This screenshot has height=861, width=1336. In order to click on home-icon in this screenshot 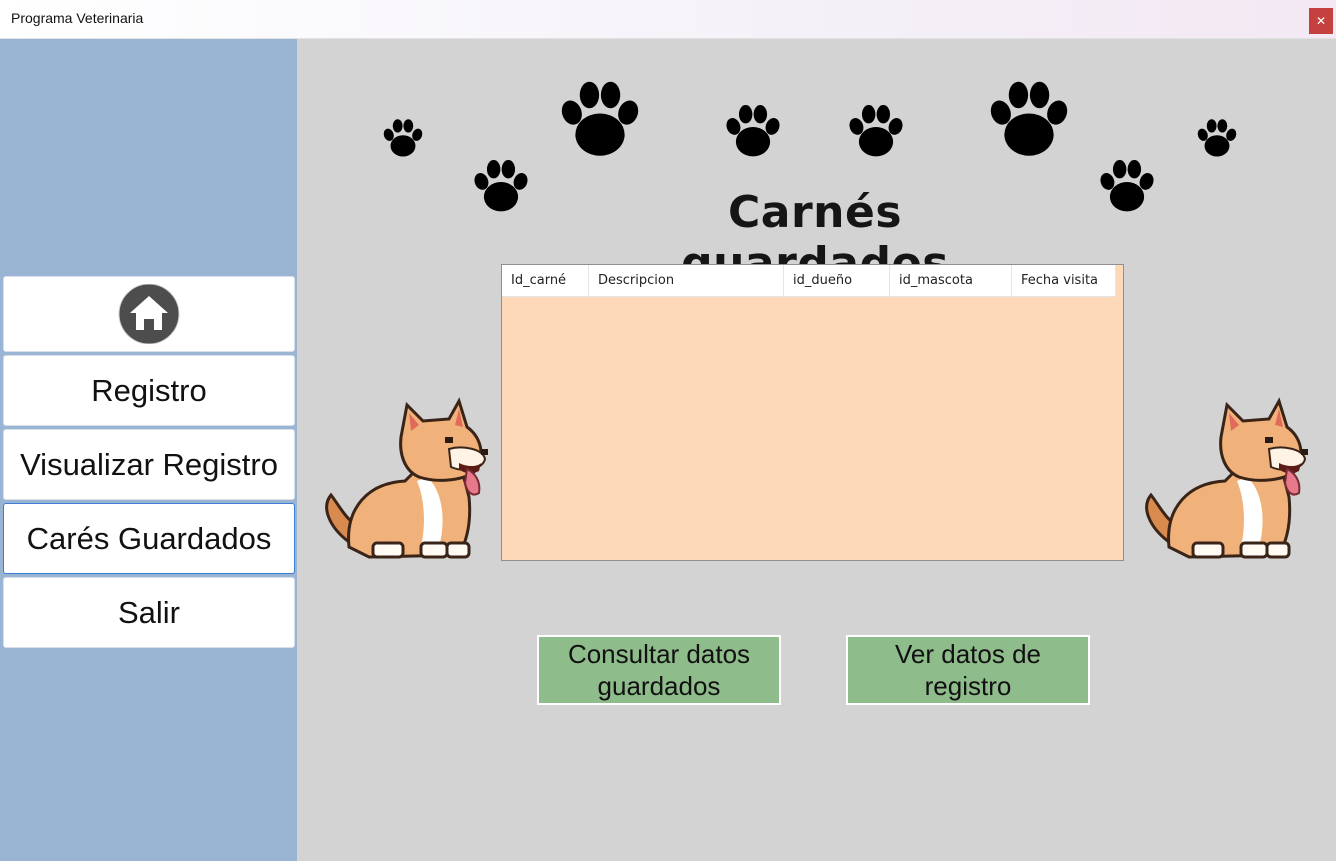, I will do `click(149, 314)`.